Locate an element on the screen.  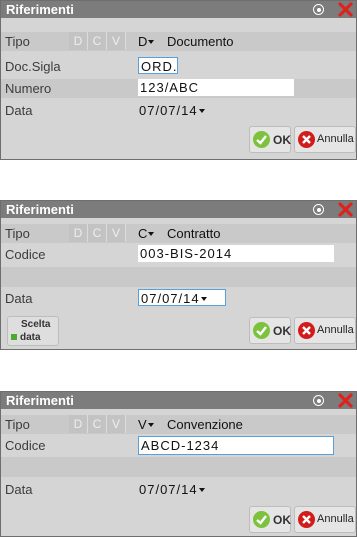
doc-sigla-input: ORD. is located at coordinates (158, 65).